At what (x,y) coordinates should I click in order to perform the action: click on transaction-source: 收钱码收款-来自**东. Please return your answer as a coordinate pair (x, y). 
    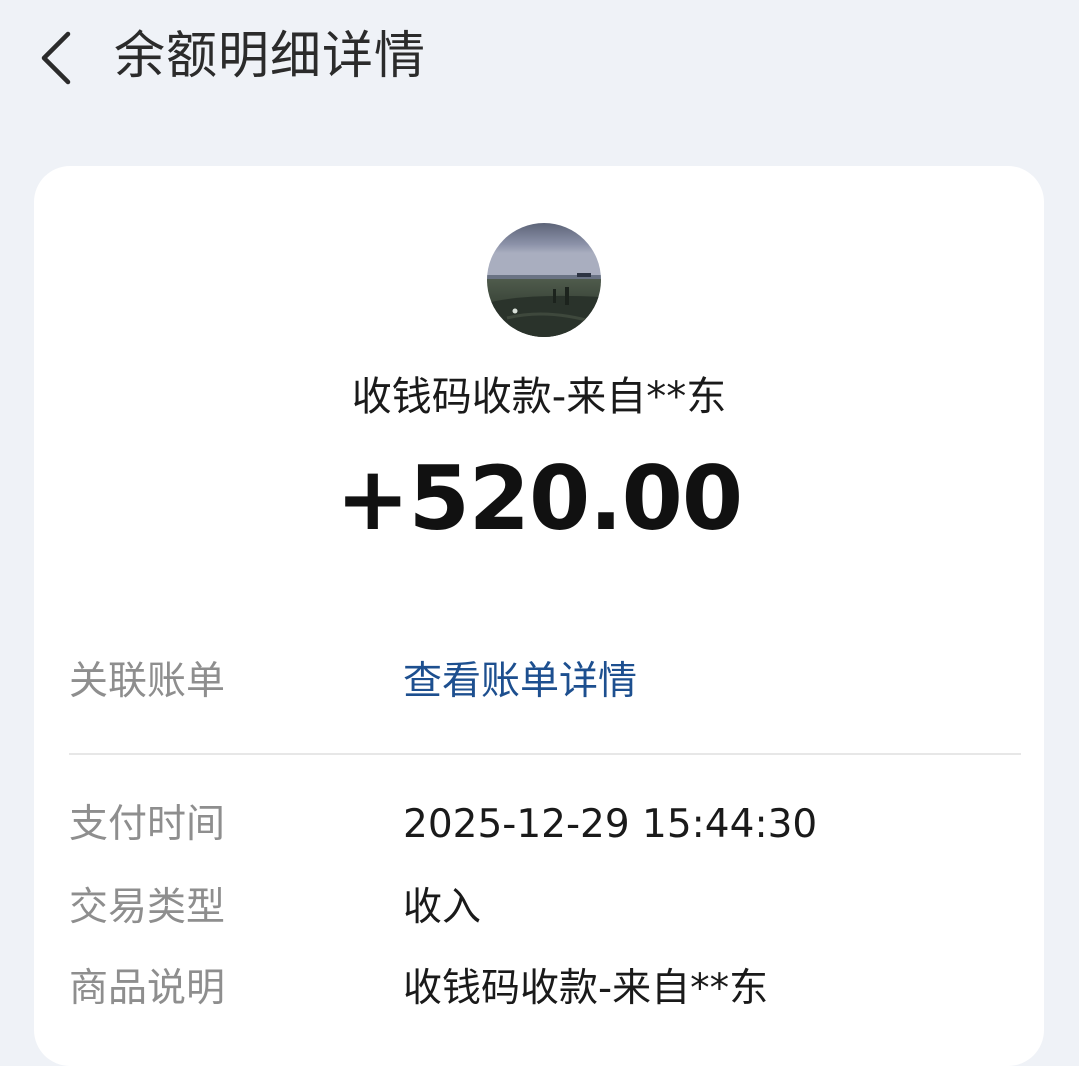
    Looking at the image, I should click on (539, 397).